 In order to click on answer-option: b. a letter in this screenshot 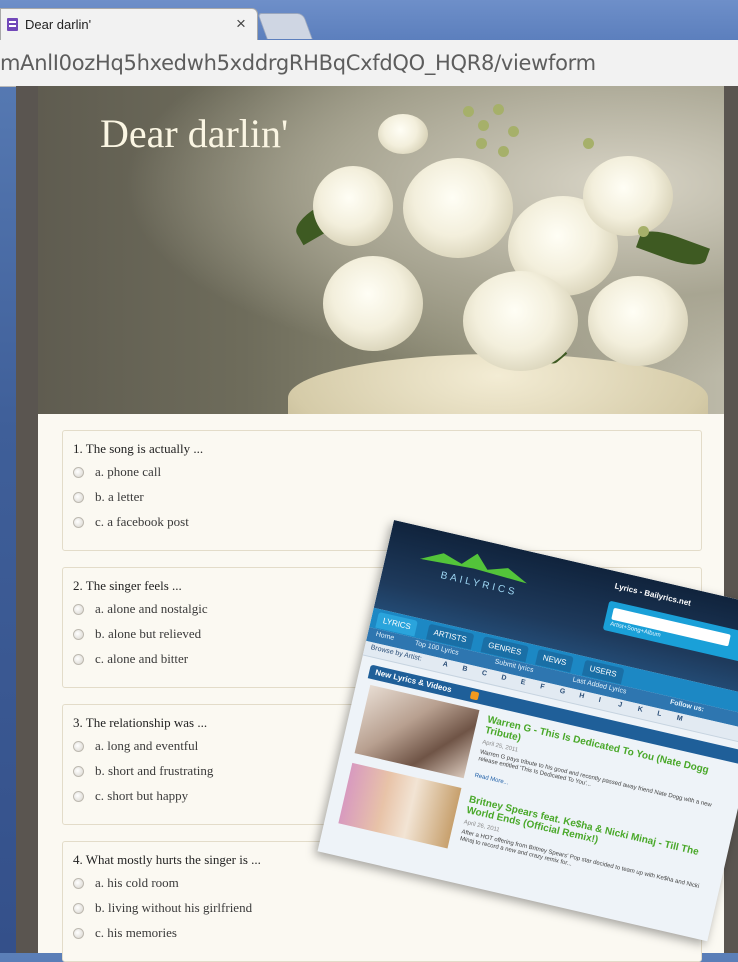, I will do `click(108, 497)`.